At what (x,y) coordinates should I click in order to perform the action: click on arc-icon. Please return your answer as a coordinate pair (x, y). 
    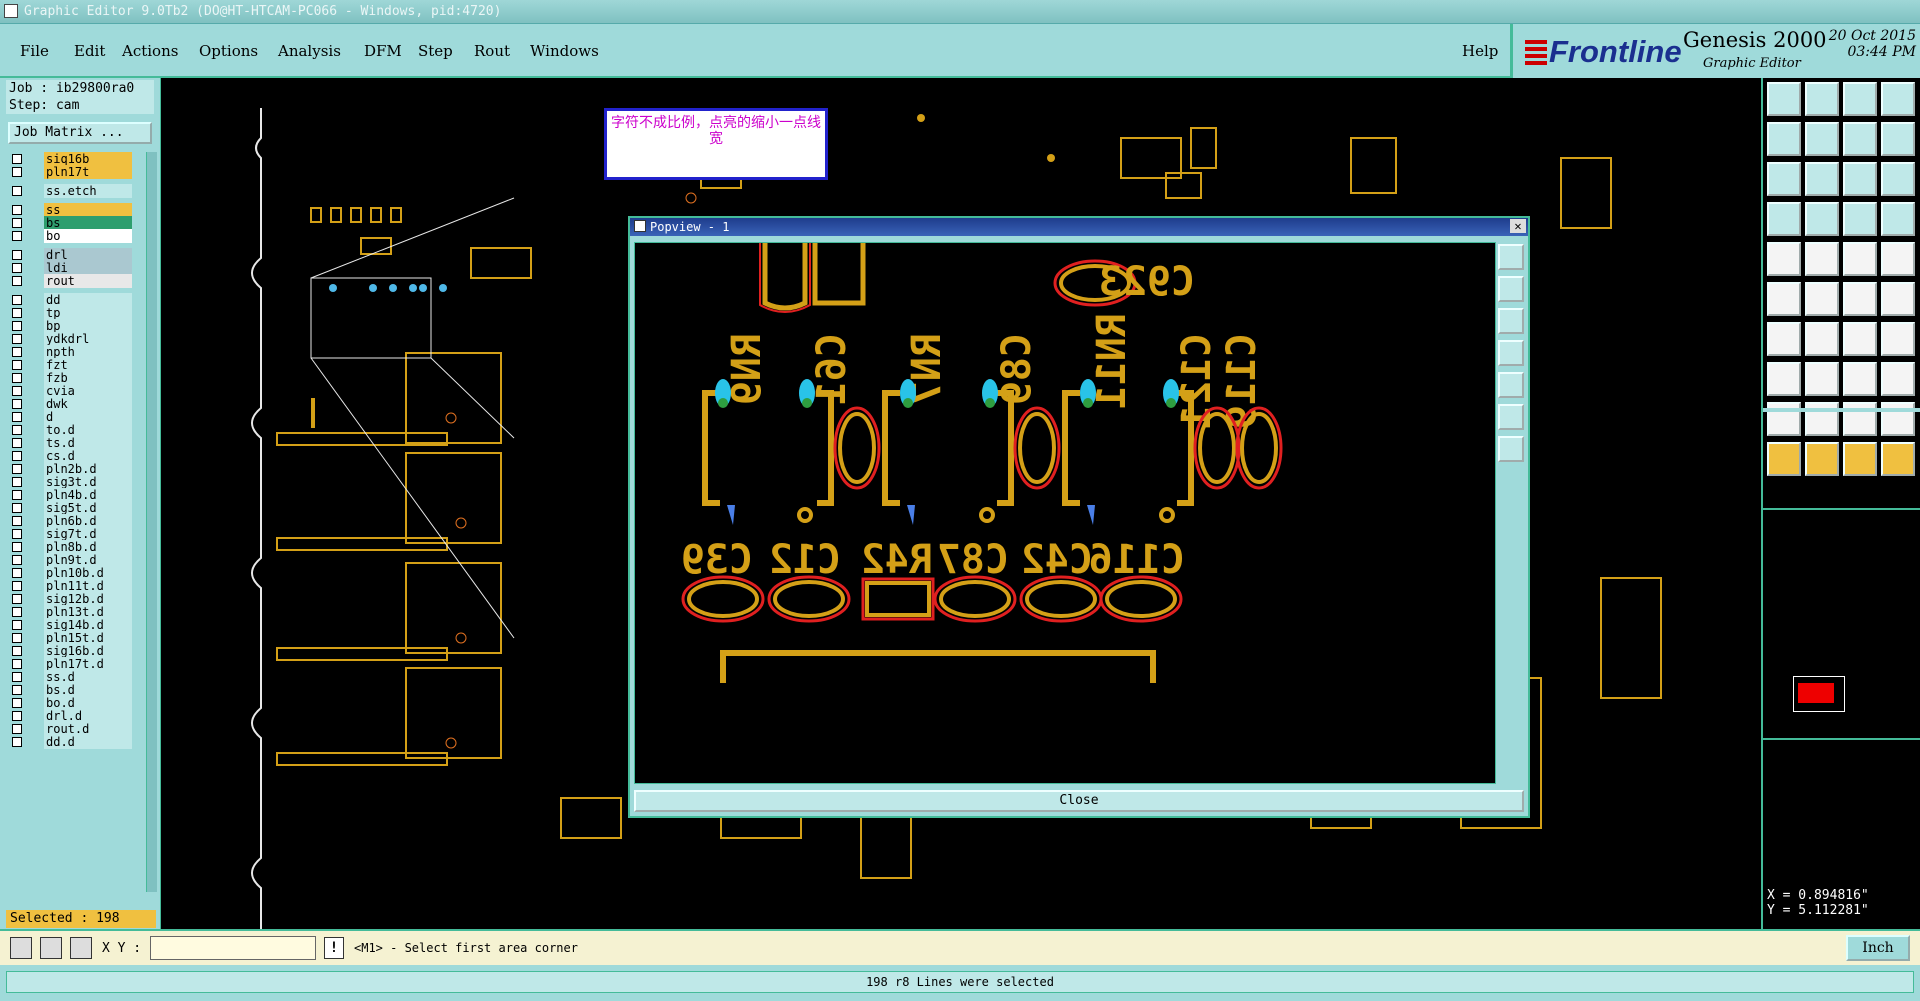
    Looking at the image, I should click on (1860, 339).